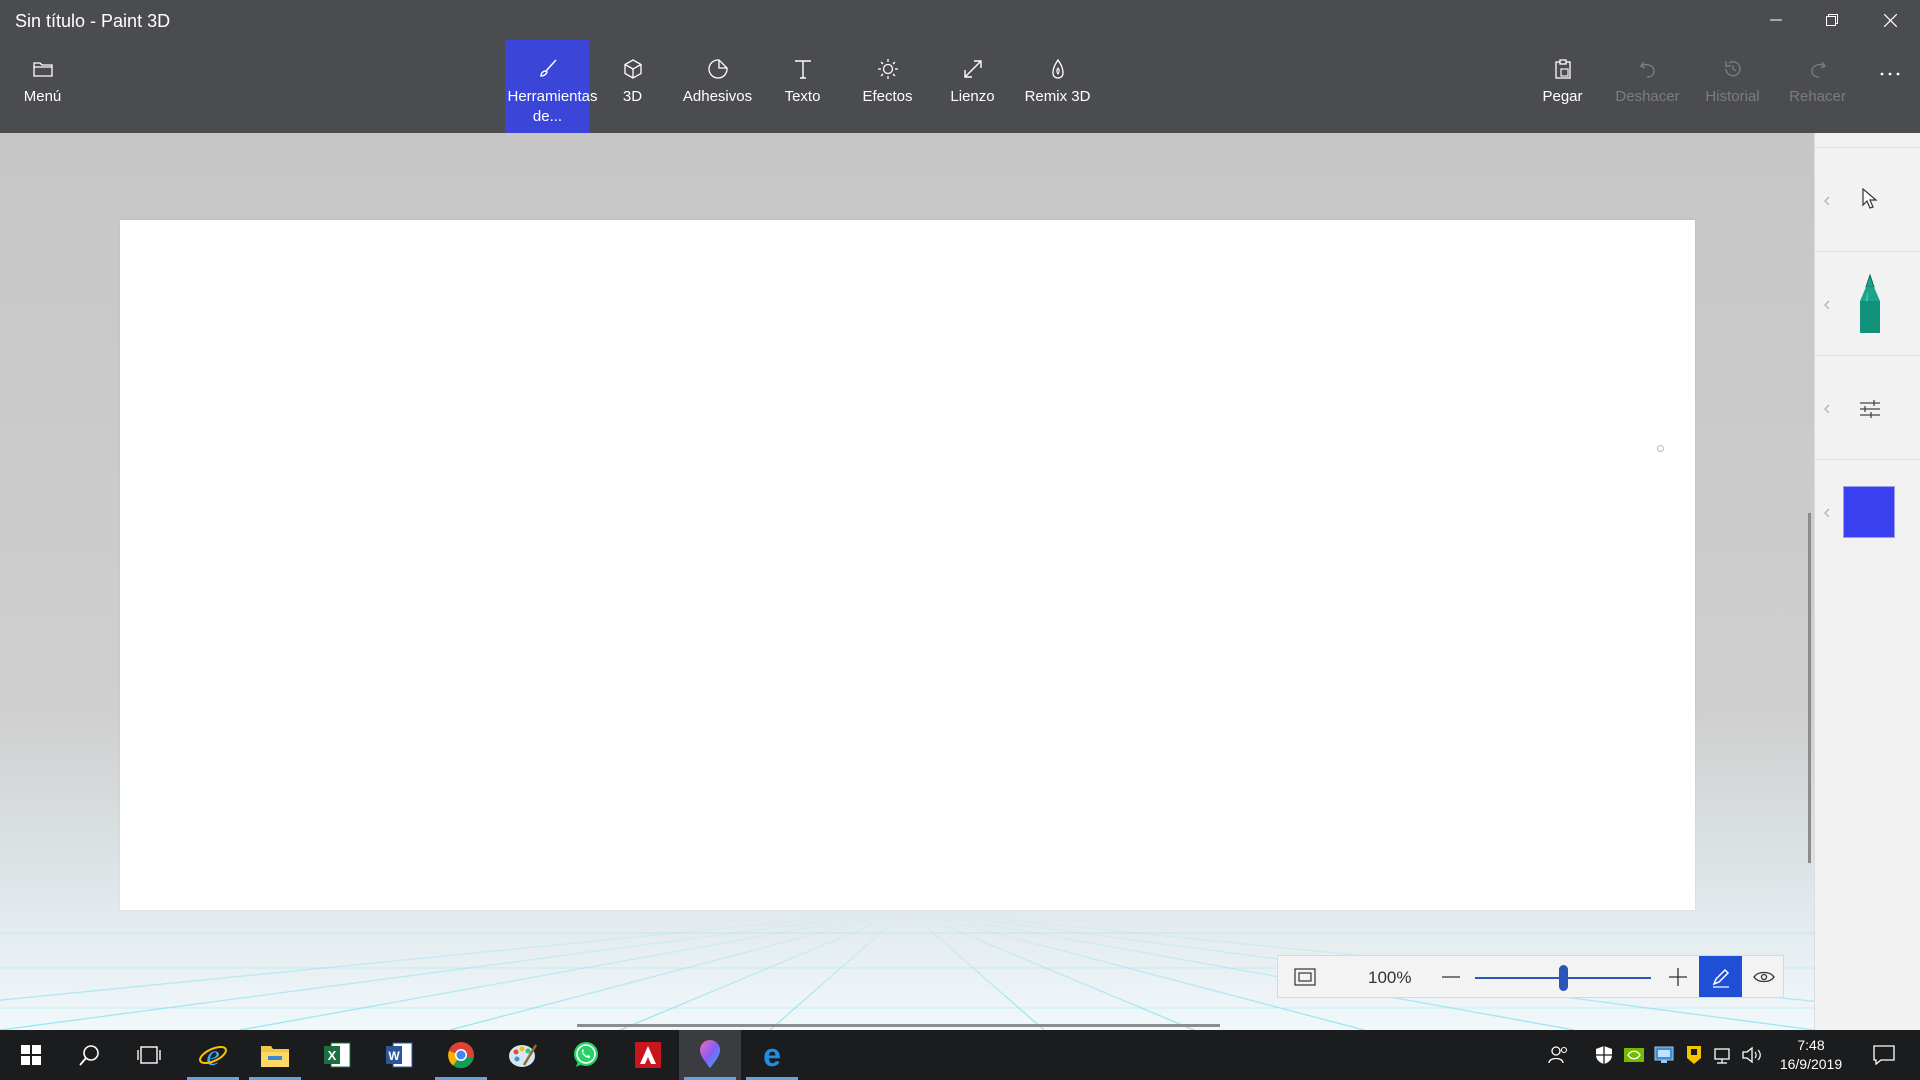 Image resolution: width=1920 pixels, height=1080 pixels. Describe the element at coordinates (1451, 977) in the screenshot. I see `zoom-out-button` at that location.